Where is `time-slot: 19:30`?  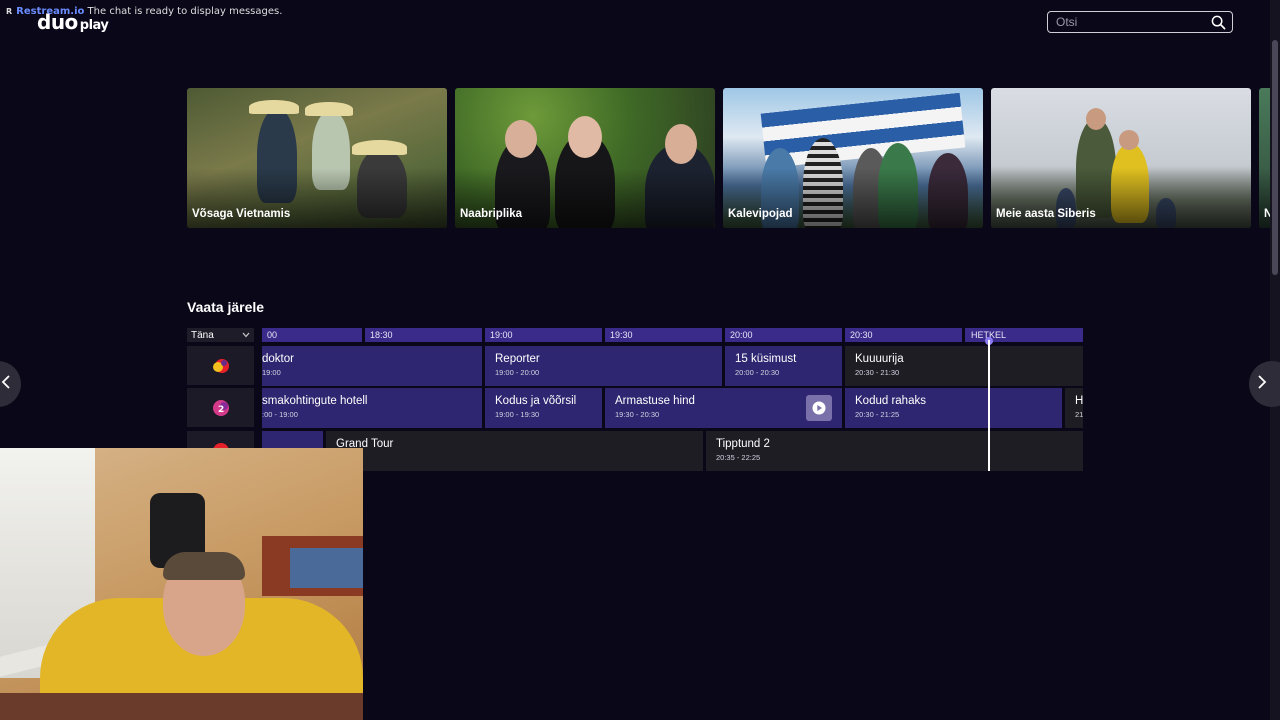 time-slot: 19:30 is located at coordinates (663, 335).